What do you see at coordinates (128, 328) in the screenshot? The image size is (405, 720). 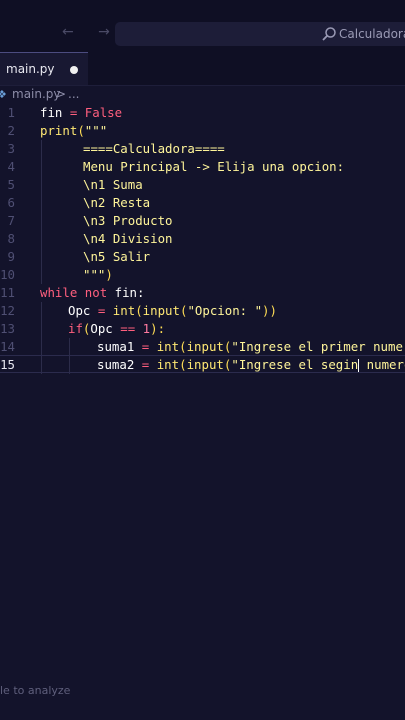 I see `token: ==` at bounding box center [128, 328].